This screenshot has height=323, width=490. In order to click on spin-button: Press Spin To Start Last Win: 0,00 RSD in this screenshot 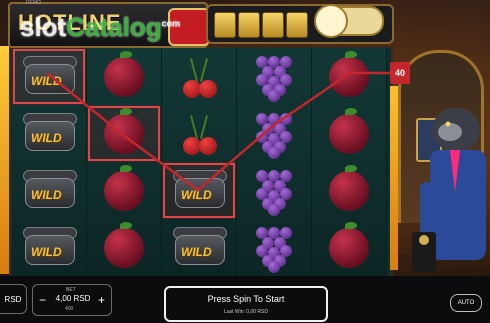, I will do `click(246, 304)`.